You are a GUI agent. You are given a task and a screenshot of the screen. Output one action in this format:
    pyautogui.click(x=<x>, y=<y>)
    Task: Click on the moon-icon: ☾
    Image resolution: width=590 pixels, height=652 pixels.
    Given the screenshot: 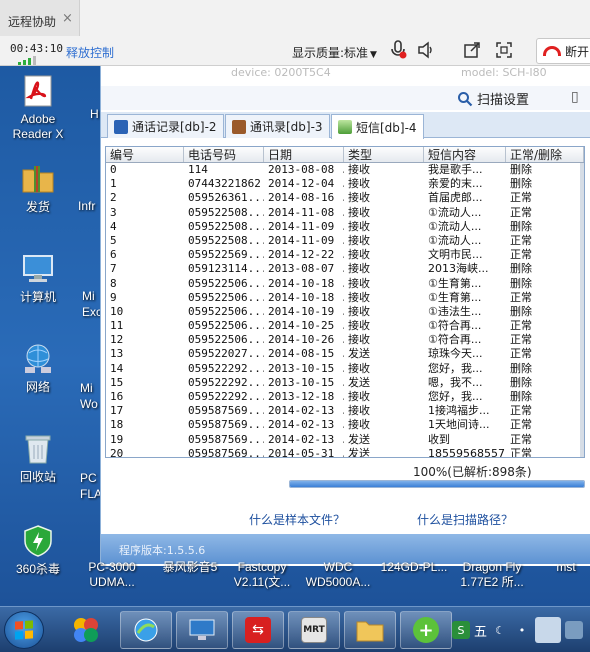 What is the action you would take?
    pyautogui.click(x=500, y=630)
    